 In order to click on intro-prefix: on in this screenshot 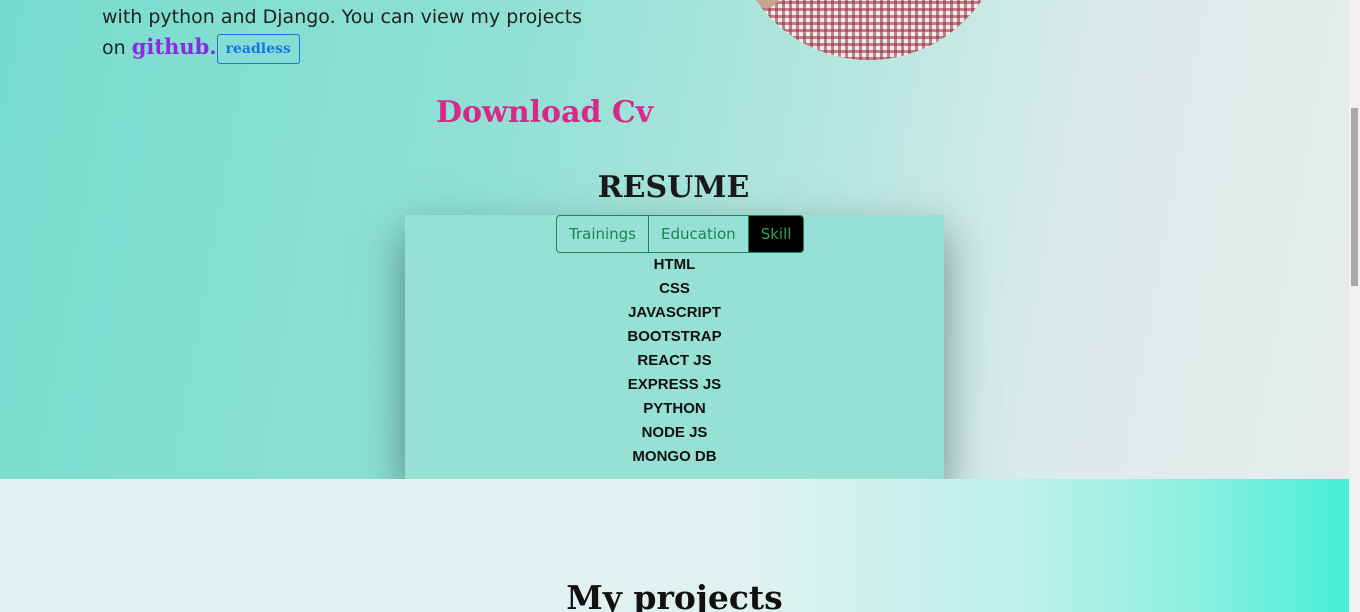, I will do `click(114, 48)`.